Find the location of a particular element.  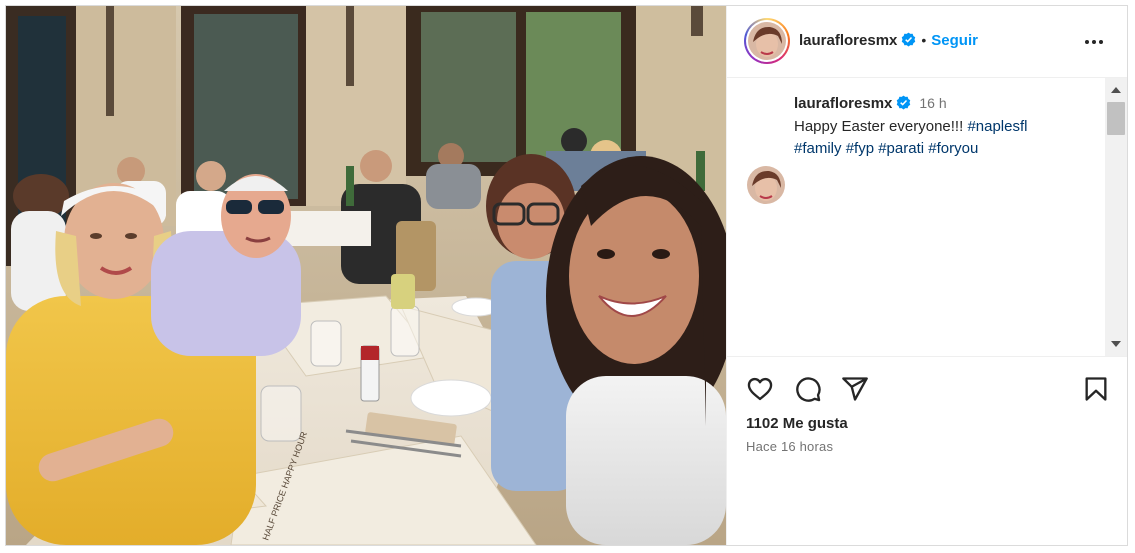

header-username-row: laurafloresmx • Seguir is located at coordinates (888, 41).